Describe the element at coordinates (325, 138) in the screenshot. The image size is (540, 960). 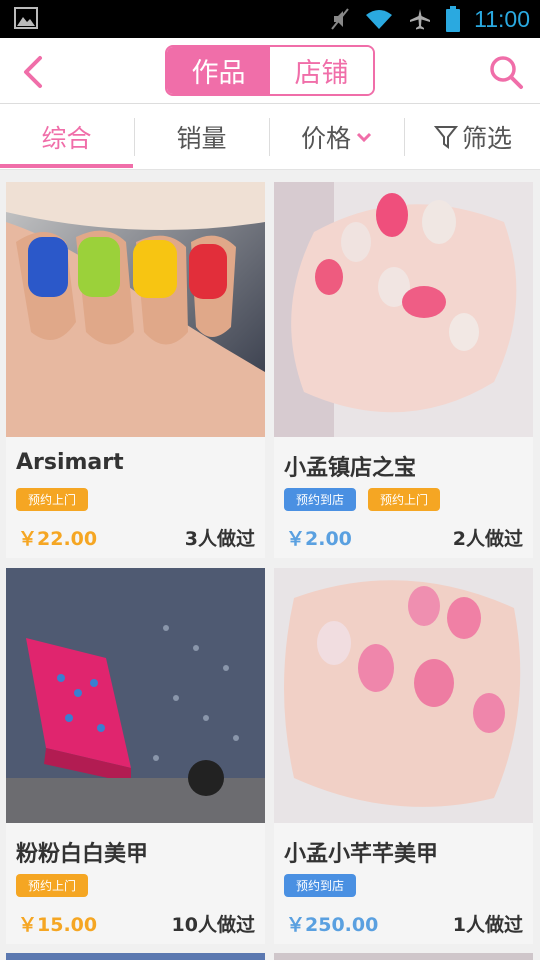
I see `tab-label: 价格` at that location.